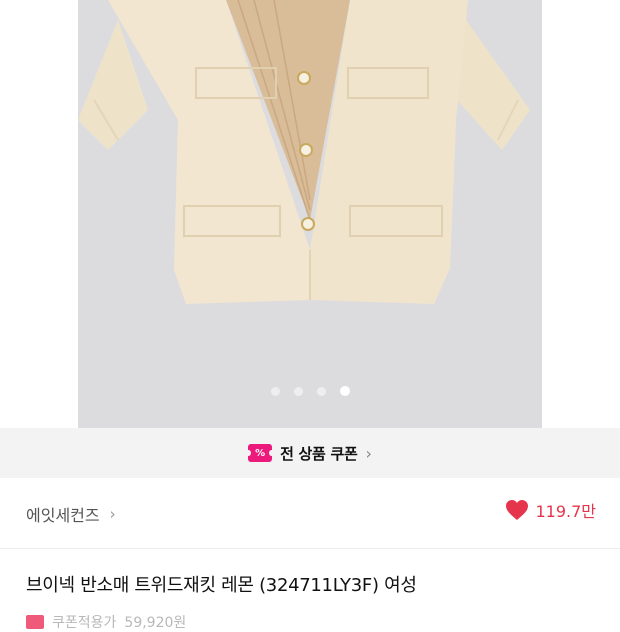 Image resolution: width=620 pixels, height=632 pixels. What do you see at coordinates (517, 510) in the screenshot?
I see `heart-icon` at bounding box center [517, 510].